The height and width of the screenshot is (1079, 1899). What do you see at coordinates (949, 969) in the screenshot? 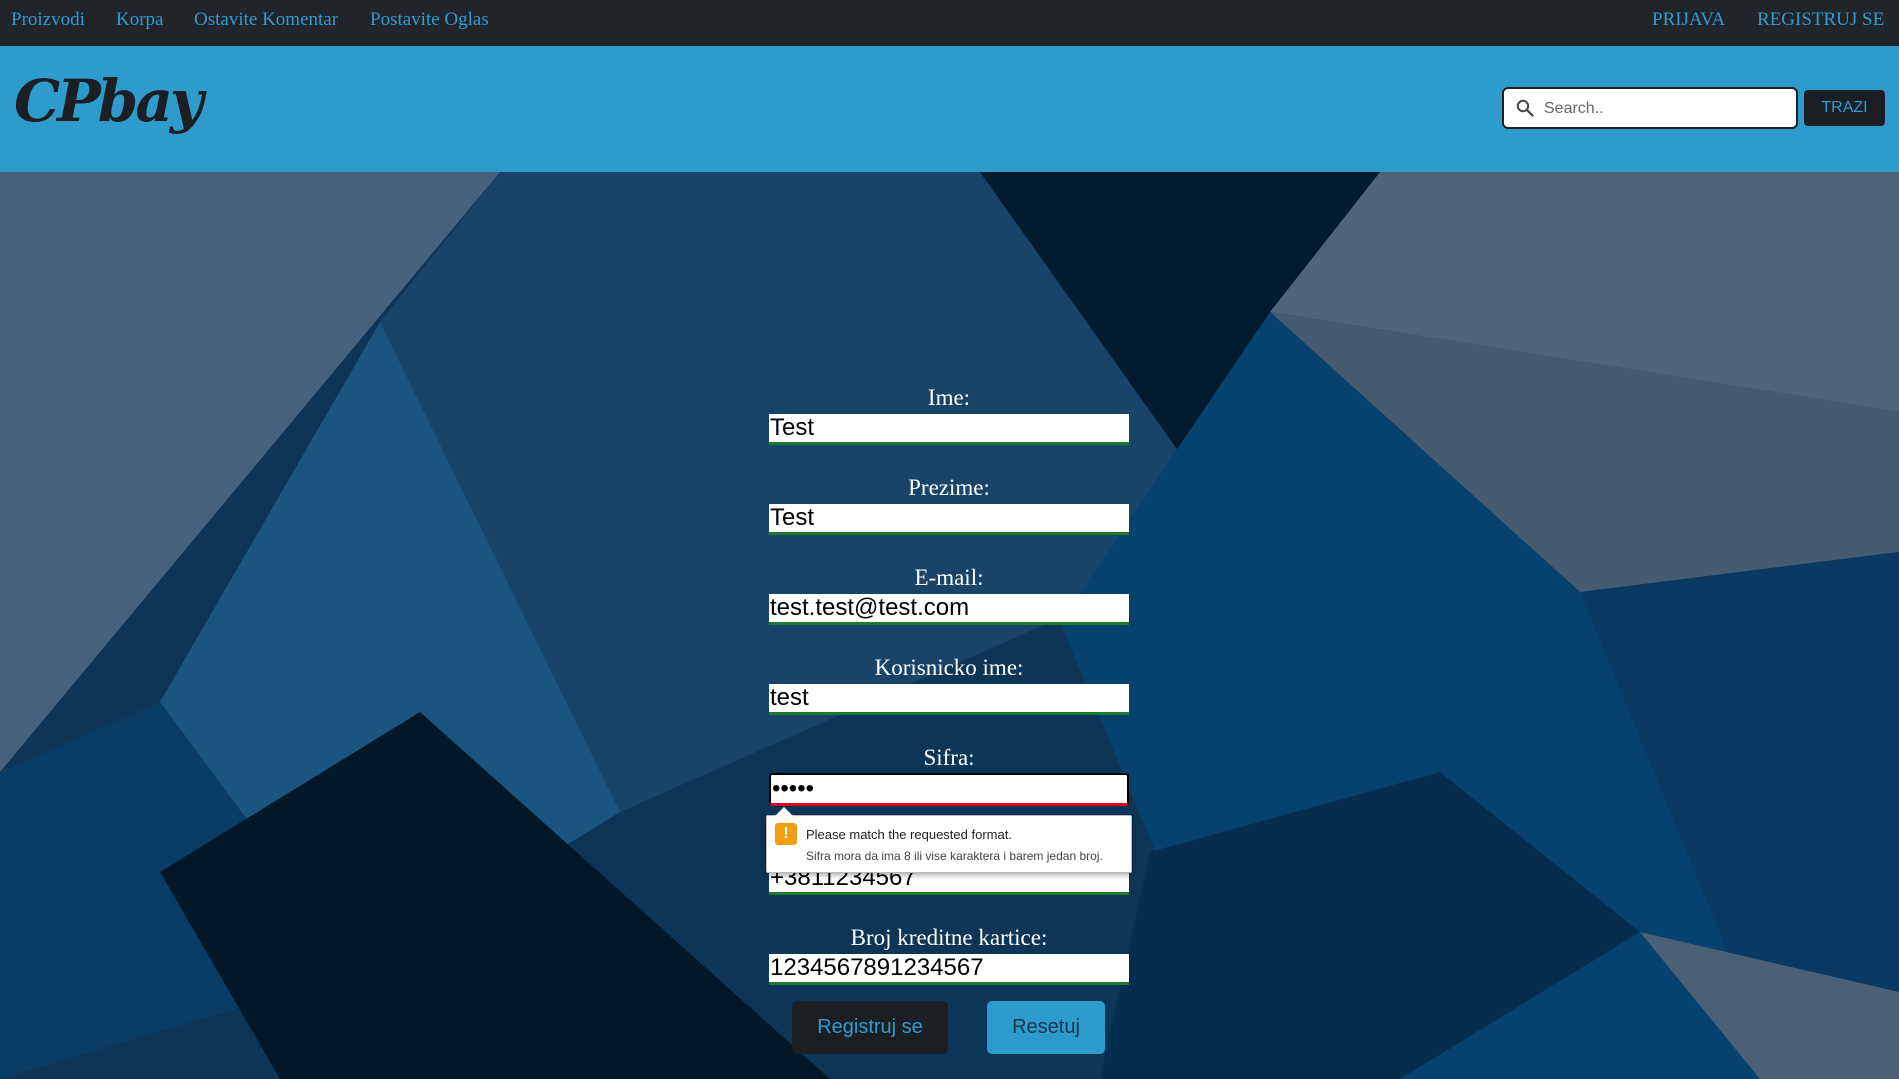
I see `credit-card-input` at bounding box center [949, 969].